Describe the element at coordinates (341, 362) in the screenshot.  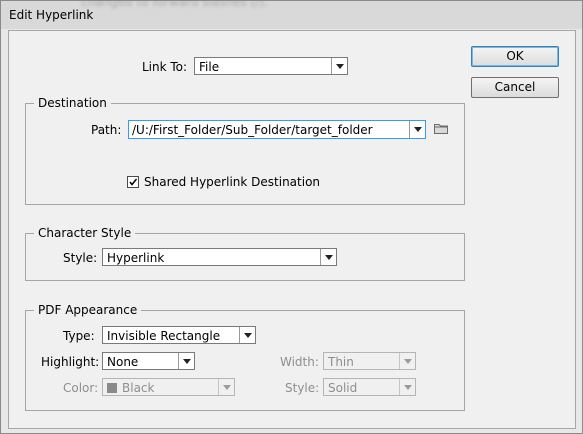
I see `width-value: Thin` at that location.